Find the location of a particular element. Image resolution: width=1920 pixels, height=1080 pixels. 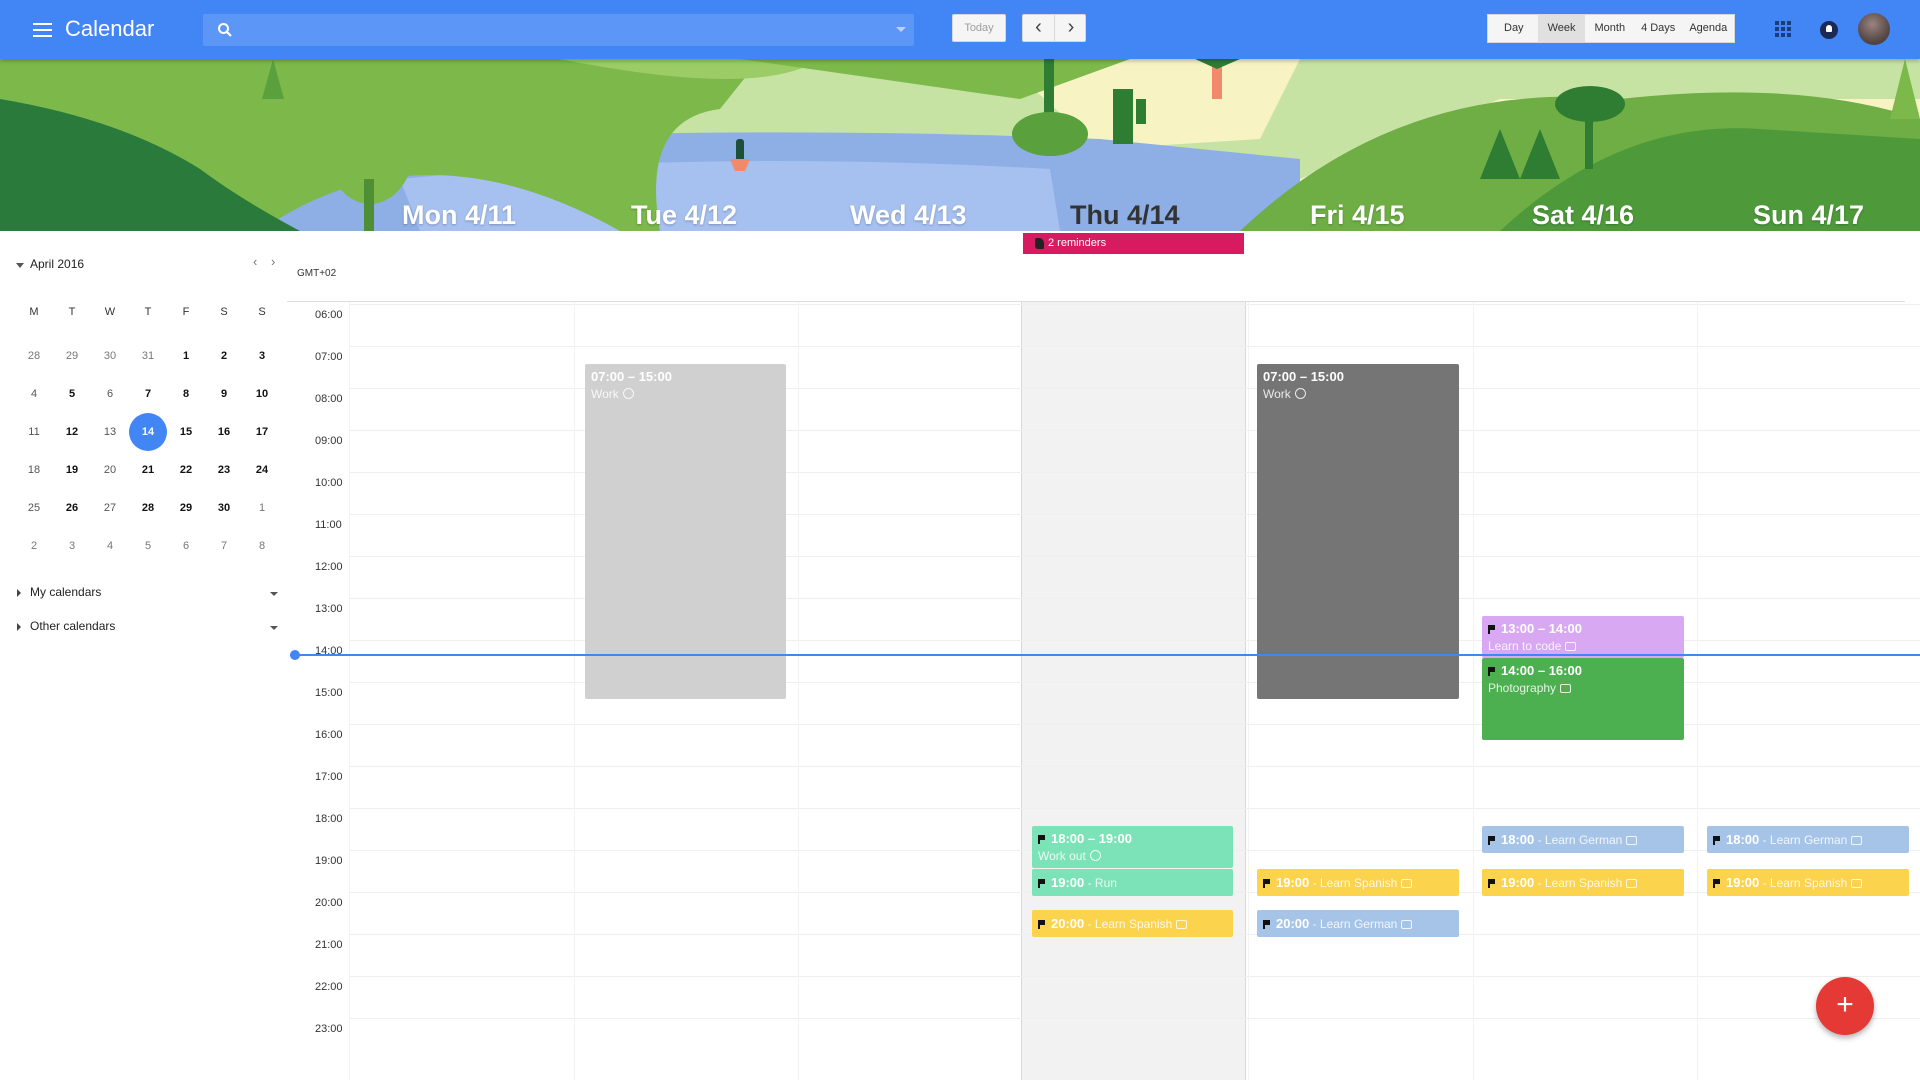

day-header-thu: Thu 4/14 is located at coordinates (1125, 215).